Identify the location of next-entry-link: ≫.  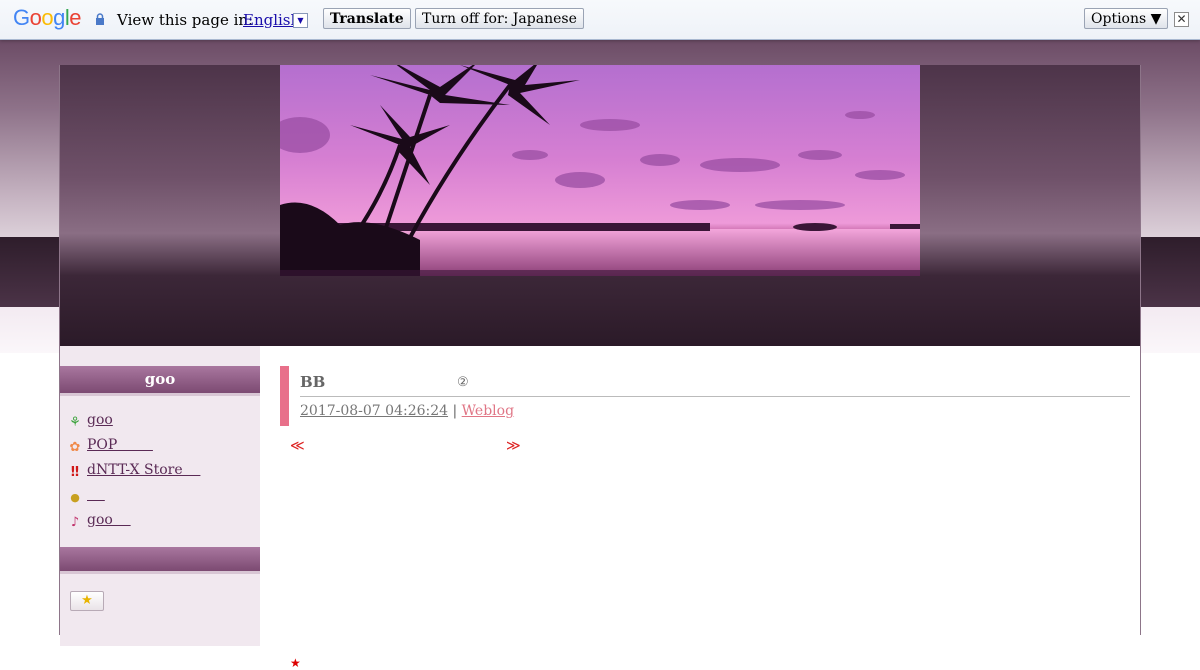
(513, 446).